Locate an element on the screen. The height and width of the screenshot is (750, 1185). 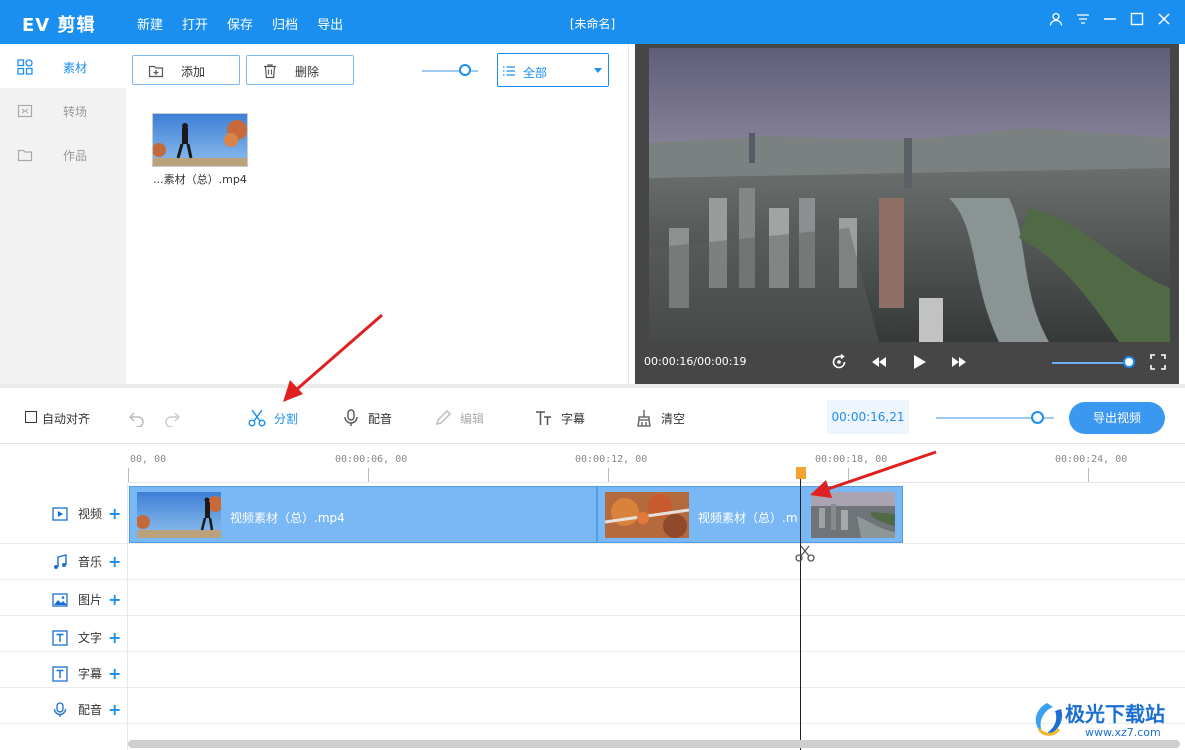
user-icon is located at coordinates (1056, 19).